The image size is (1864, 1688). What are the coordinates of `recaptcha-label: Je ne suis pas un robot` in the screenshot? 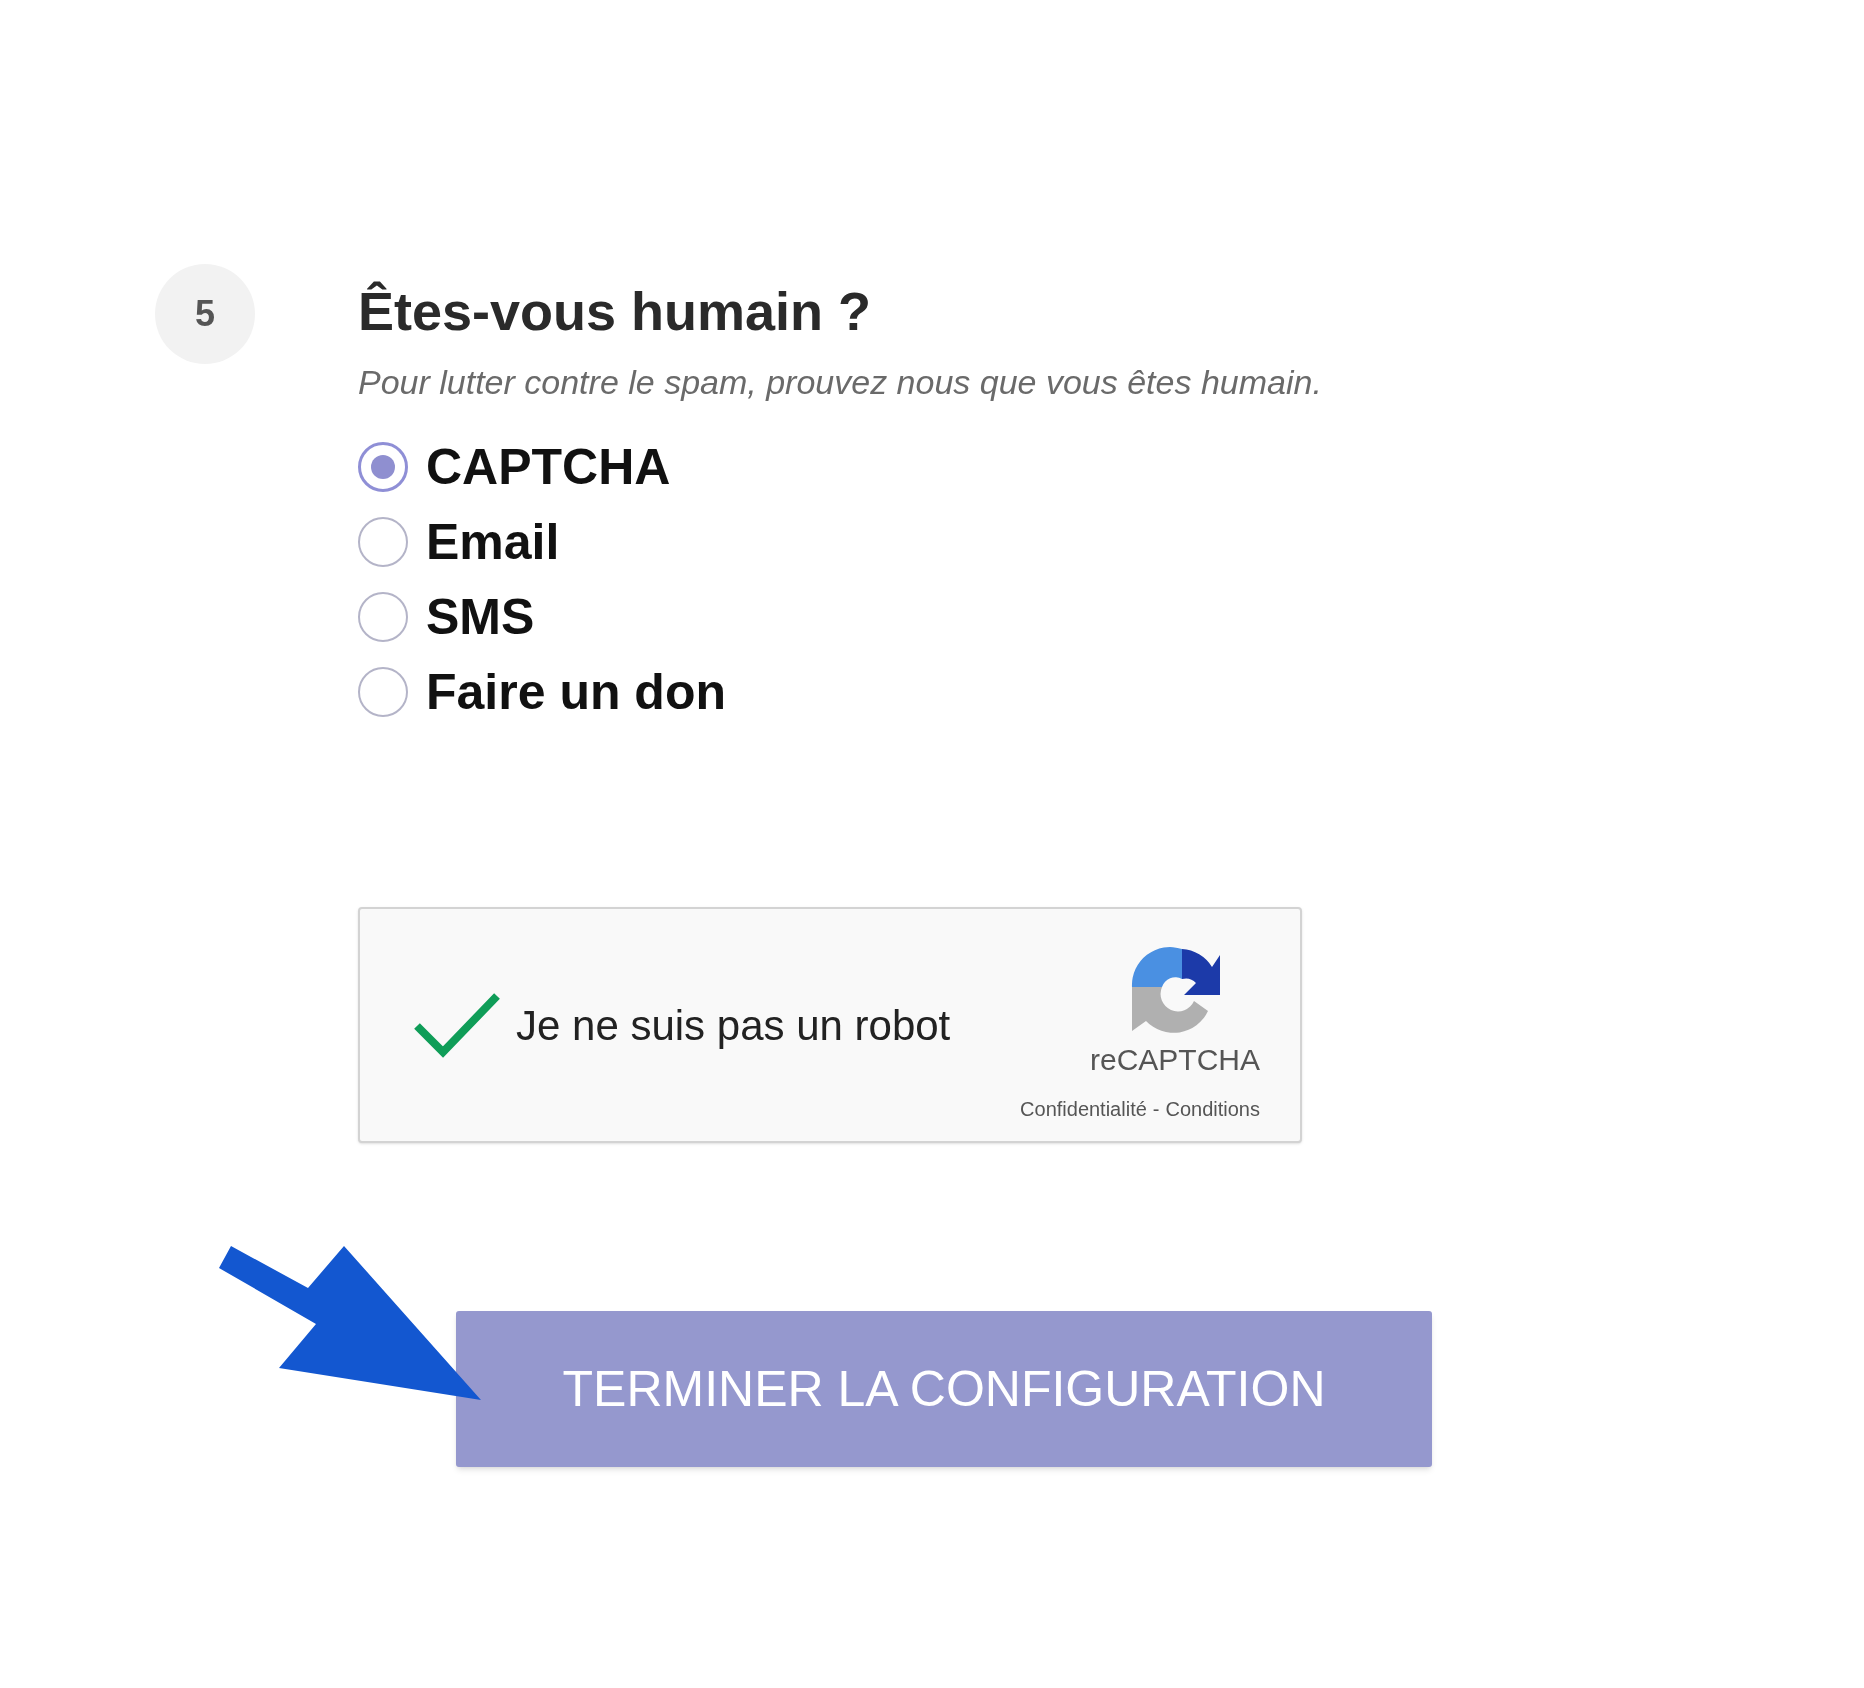 It's located at (733, 1025).